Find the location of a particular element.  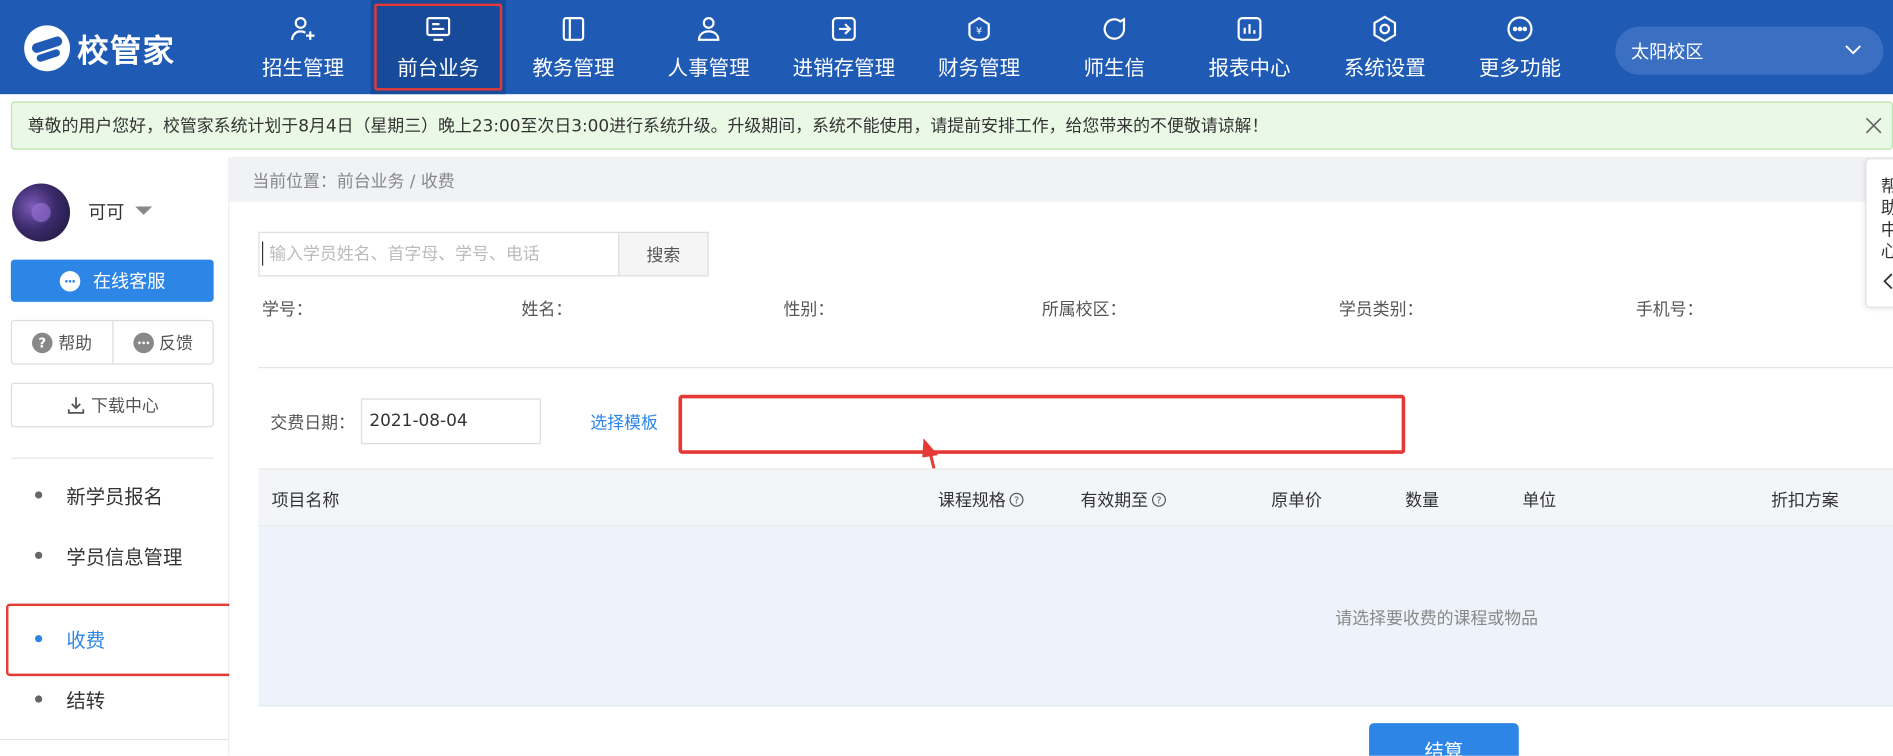

select-template-link: 选择模板 is located at coordinates (624, 422).